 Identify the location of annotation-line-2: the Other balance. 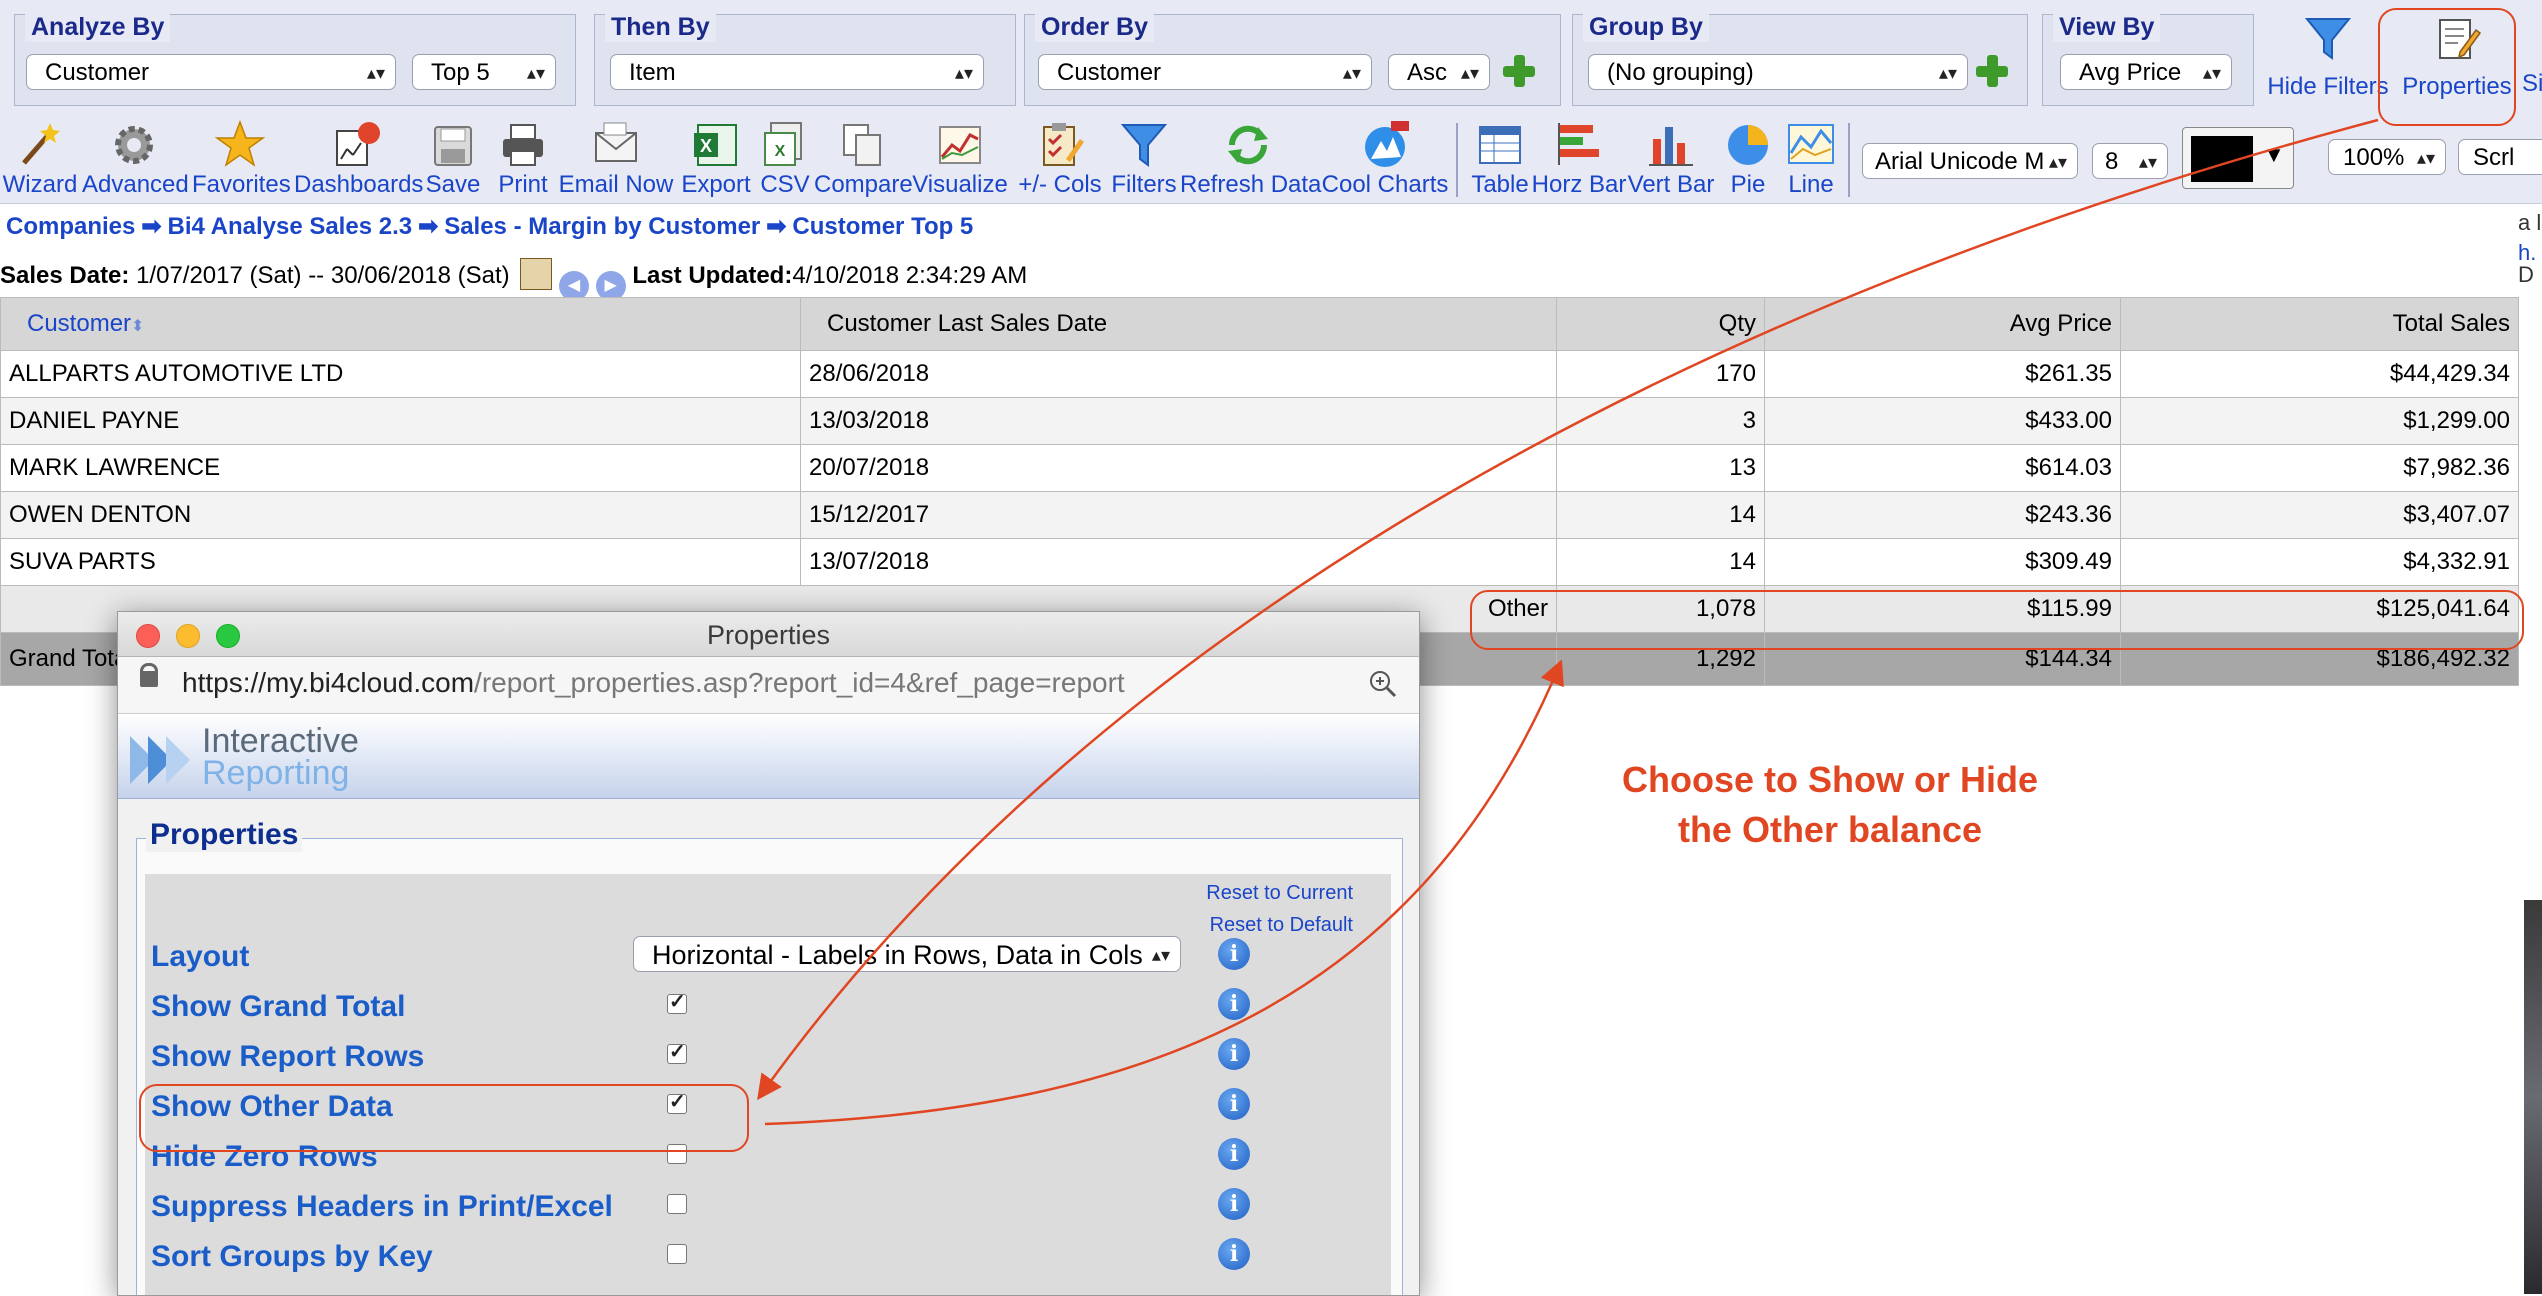
(1830, 829).